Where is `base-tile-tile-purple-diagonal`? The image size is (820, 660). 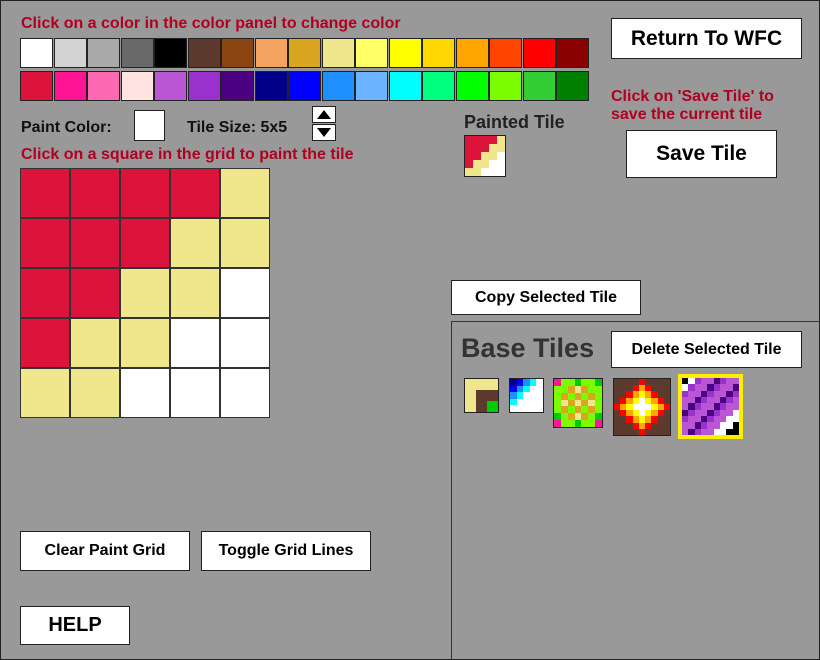 base-tile-tile-purple-diagonal is located at coordinates (710, 406).